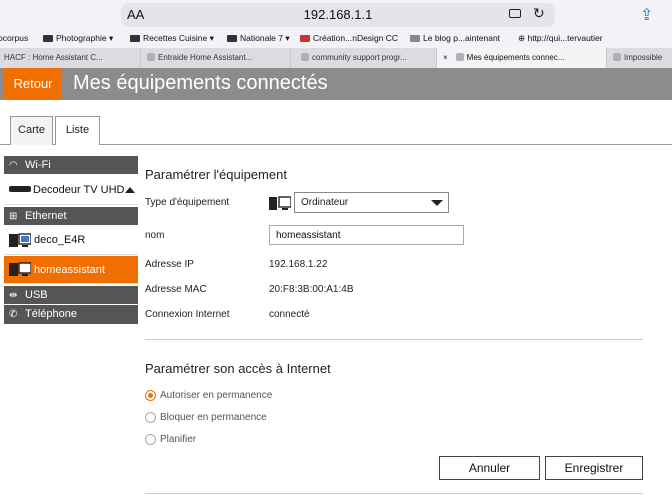 Image resolution: width=672 pixels, height=499 pixels. What do you see at coordinates (187, 314) in the screenshot?
I see `connection-label: Connexion Internet` at bounding box center [187, 314].